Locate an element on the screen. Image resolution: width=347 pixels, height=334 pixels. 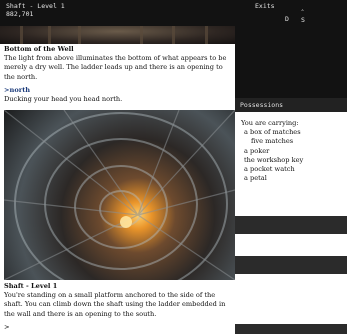
command-response: Ducking your head you head north. is located at coordinates (63, 99).